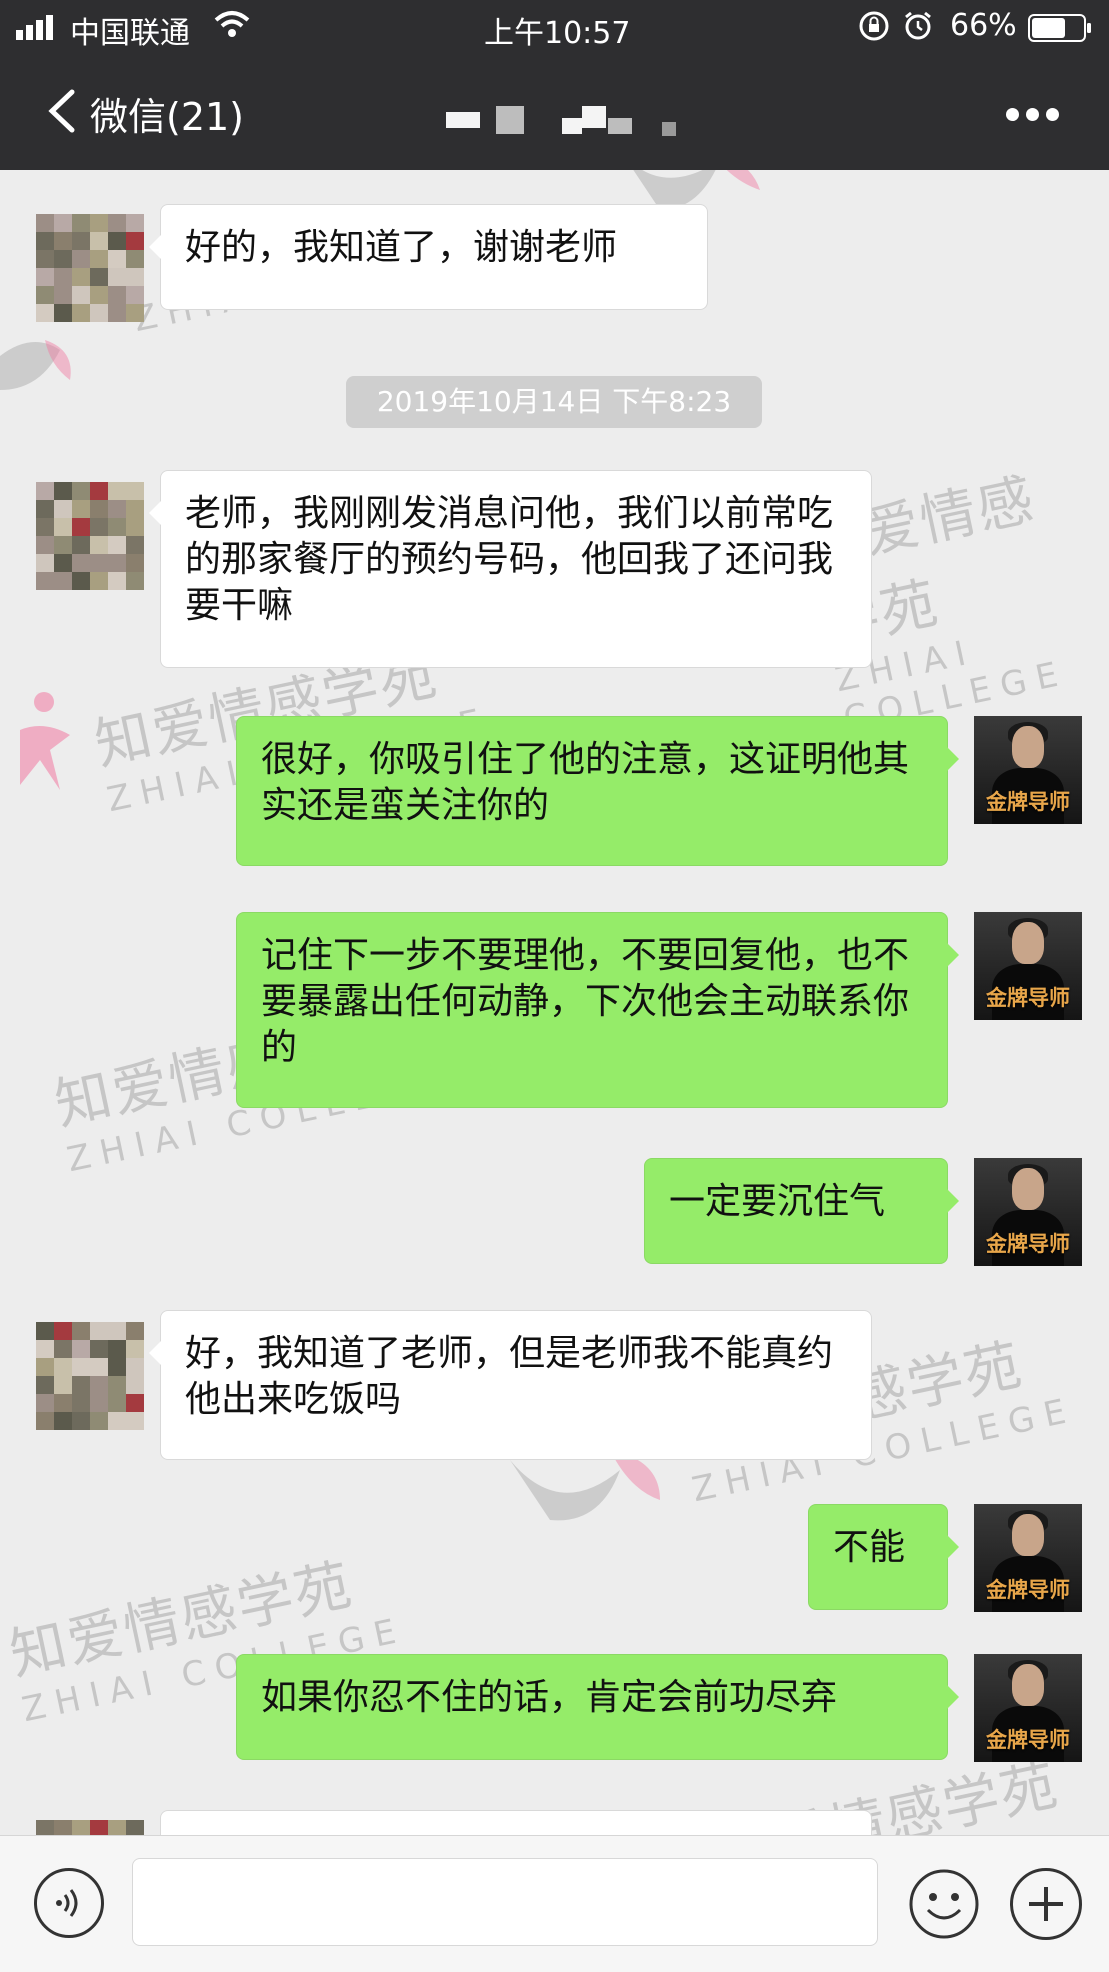  I want to click on alarm-icon, so click(918, 25).